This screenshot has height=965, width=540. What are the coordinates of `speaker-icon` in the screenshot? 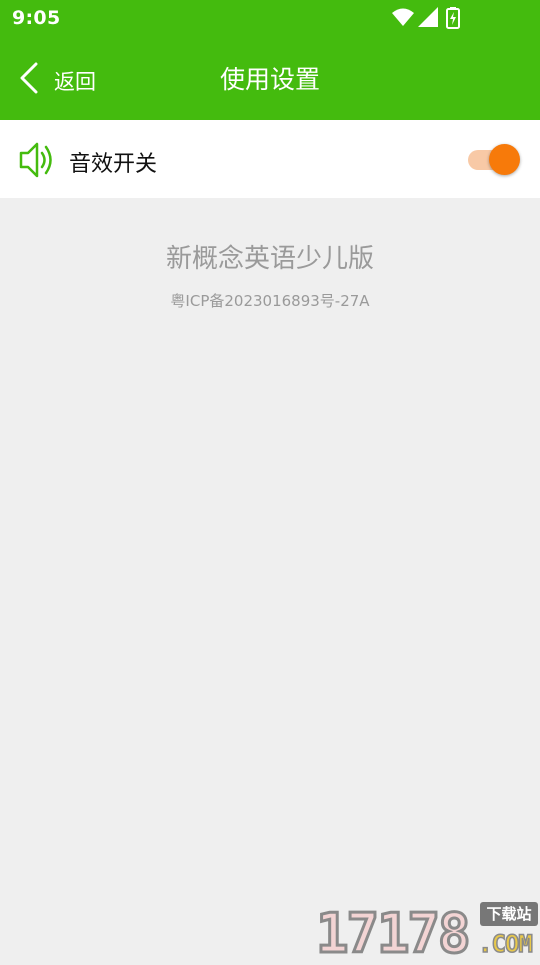 It's located at (38, 162).